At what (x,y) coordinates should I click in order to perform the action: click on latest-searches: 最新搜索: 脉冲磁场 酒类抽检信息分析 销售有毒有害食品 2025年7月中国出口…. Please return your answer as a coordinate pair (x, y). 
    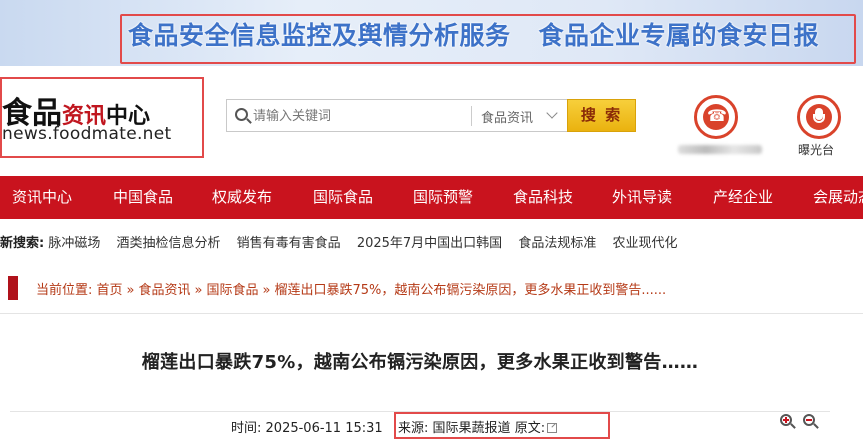
    Looking at the image, I should click on (344, 241).